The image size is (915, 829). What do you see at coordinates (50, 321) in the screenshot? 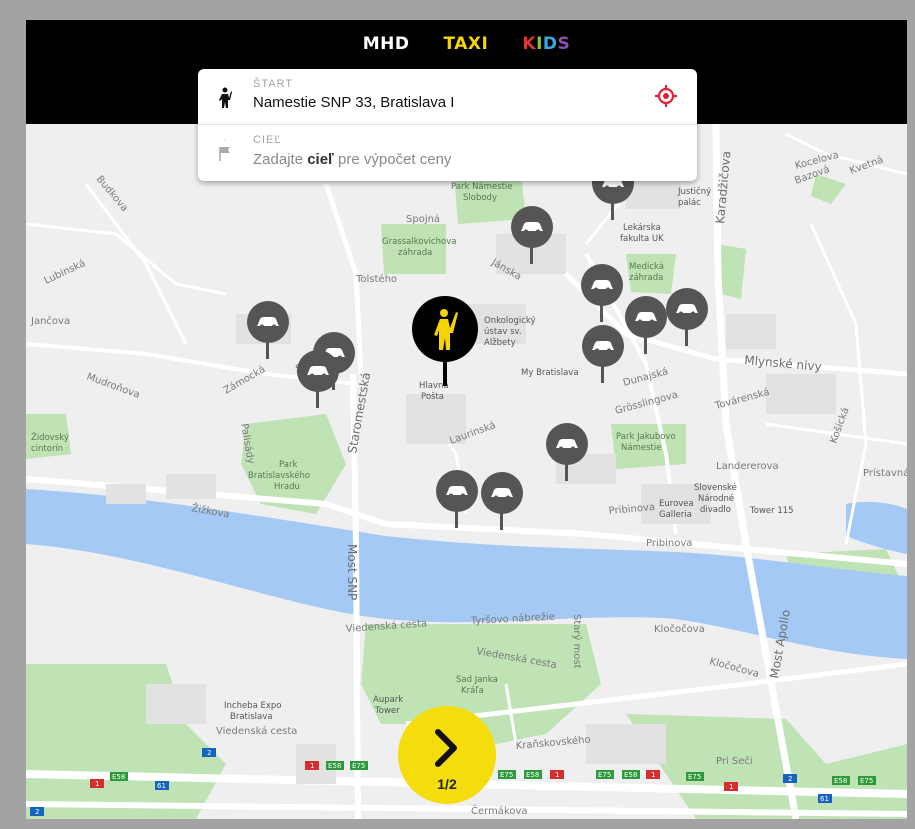
I see `svg-text: Jančova` at bounding box center [50, 321].